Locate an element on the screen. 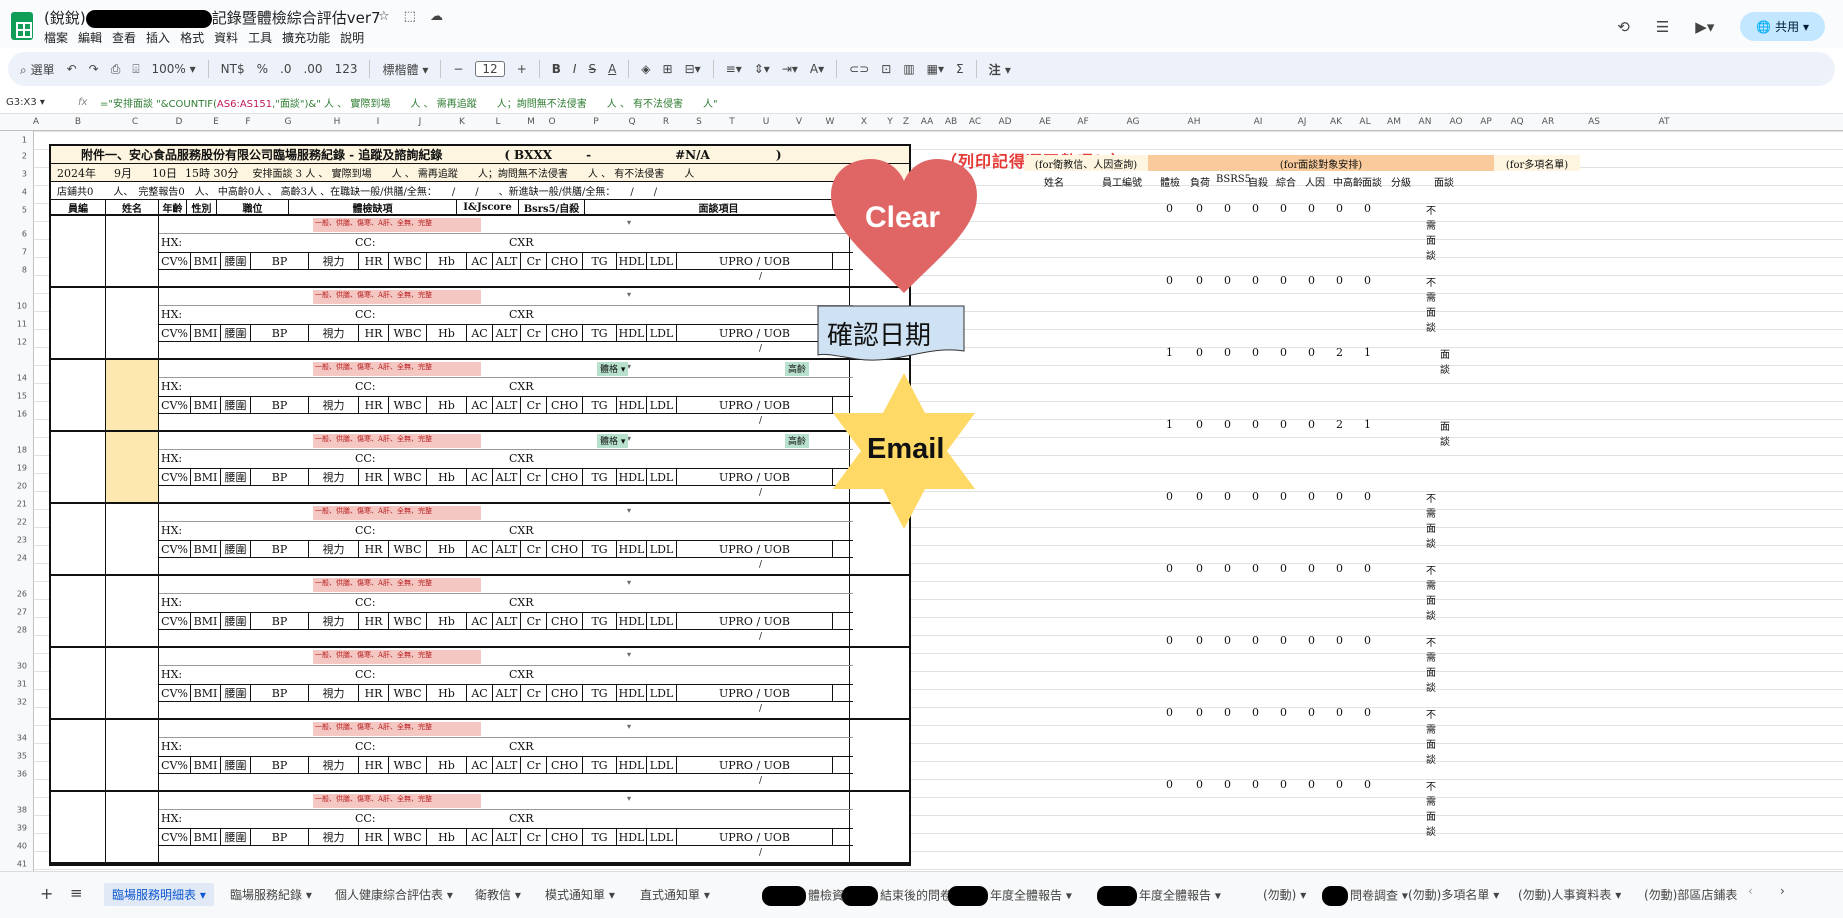  star-icon: ☆ is located at coordinates (391, 16).